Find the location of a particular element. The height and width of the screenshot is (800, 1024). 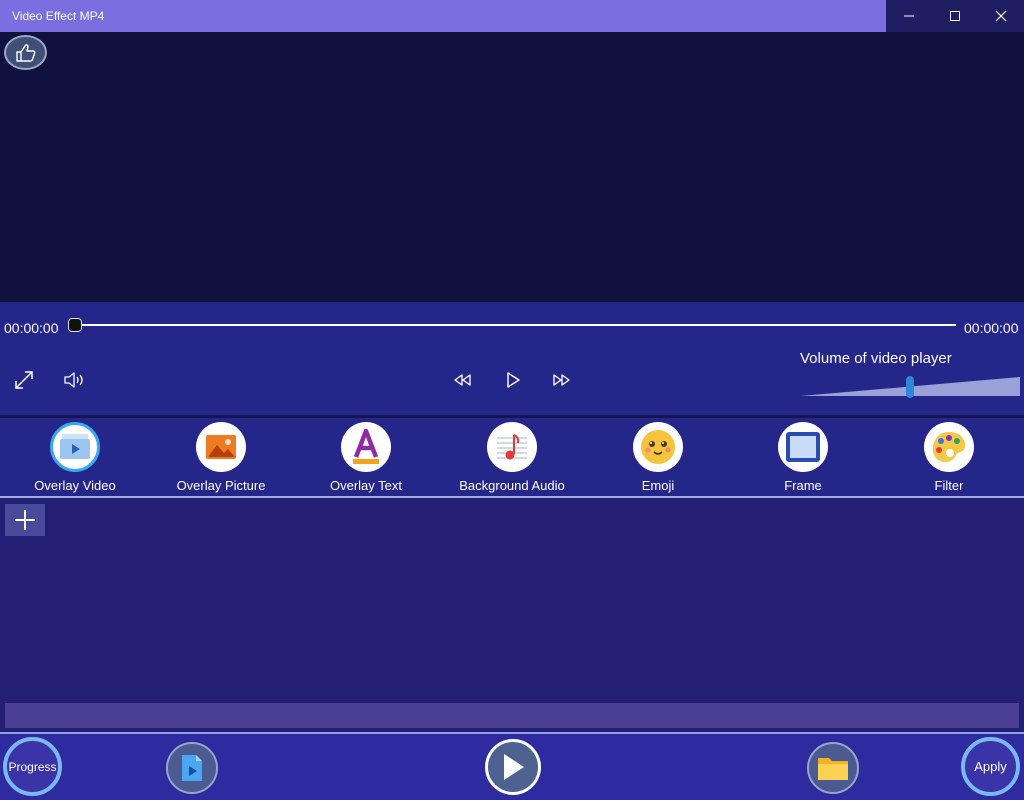

effect-overlay-video: Overlay Video is located at coordinates (75, 457).